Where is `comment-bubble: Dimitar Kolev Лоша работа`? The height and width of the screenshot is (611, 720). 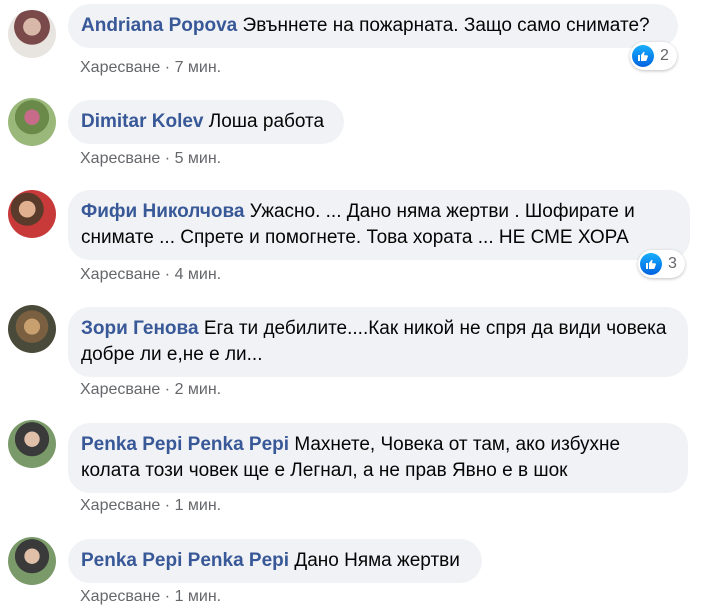
comment-bubble: Dimitar Kolev Лоша работа is located at coordinates (206, 122).